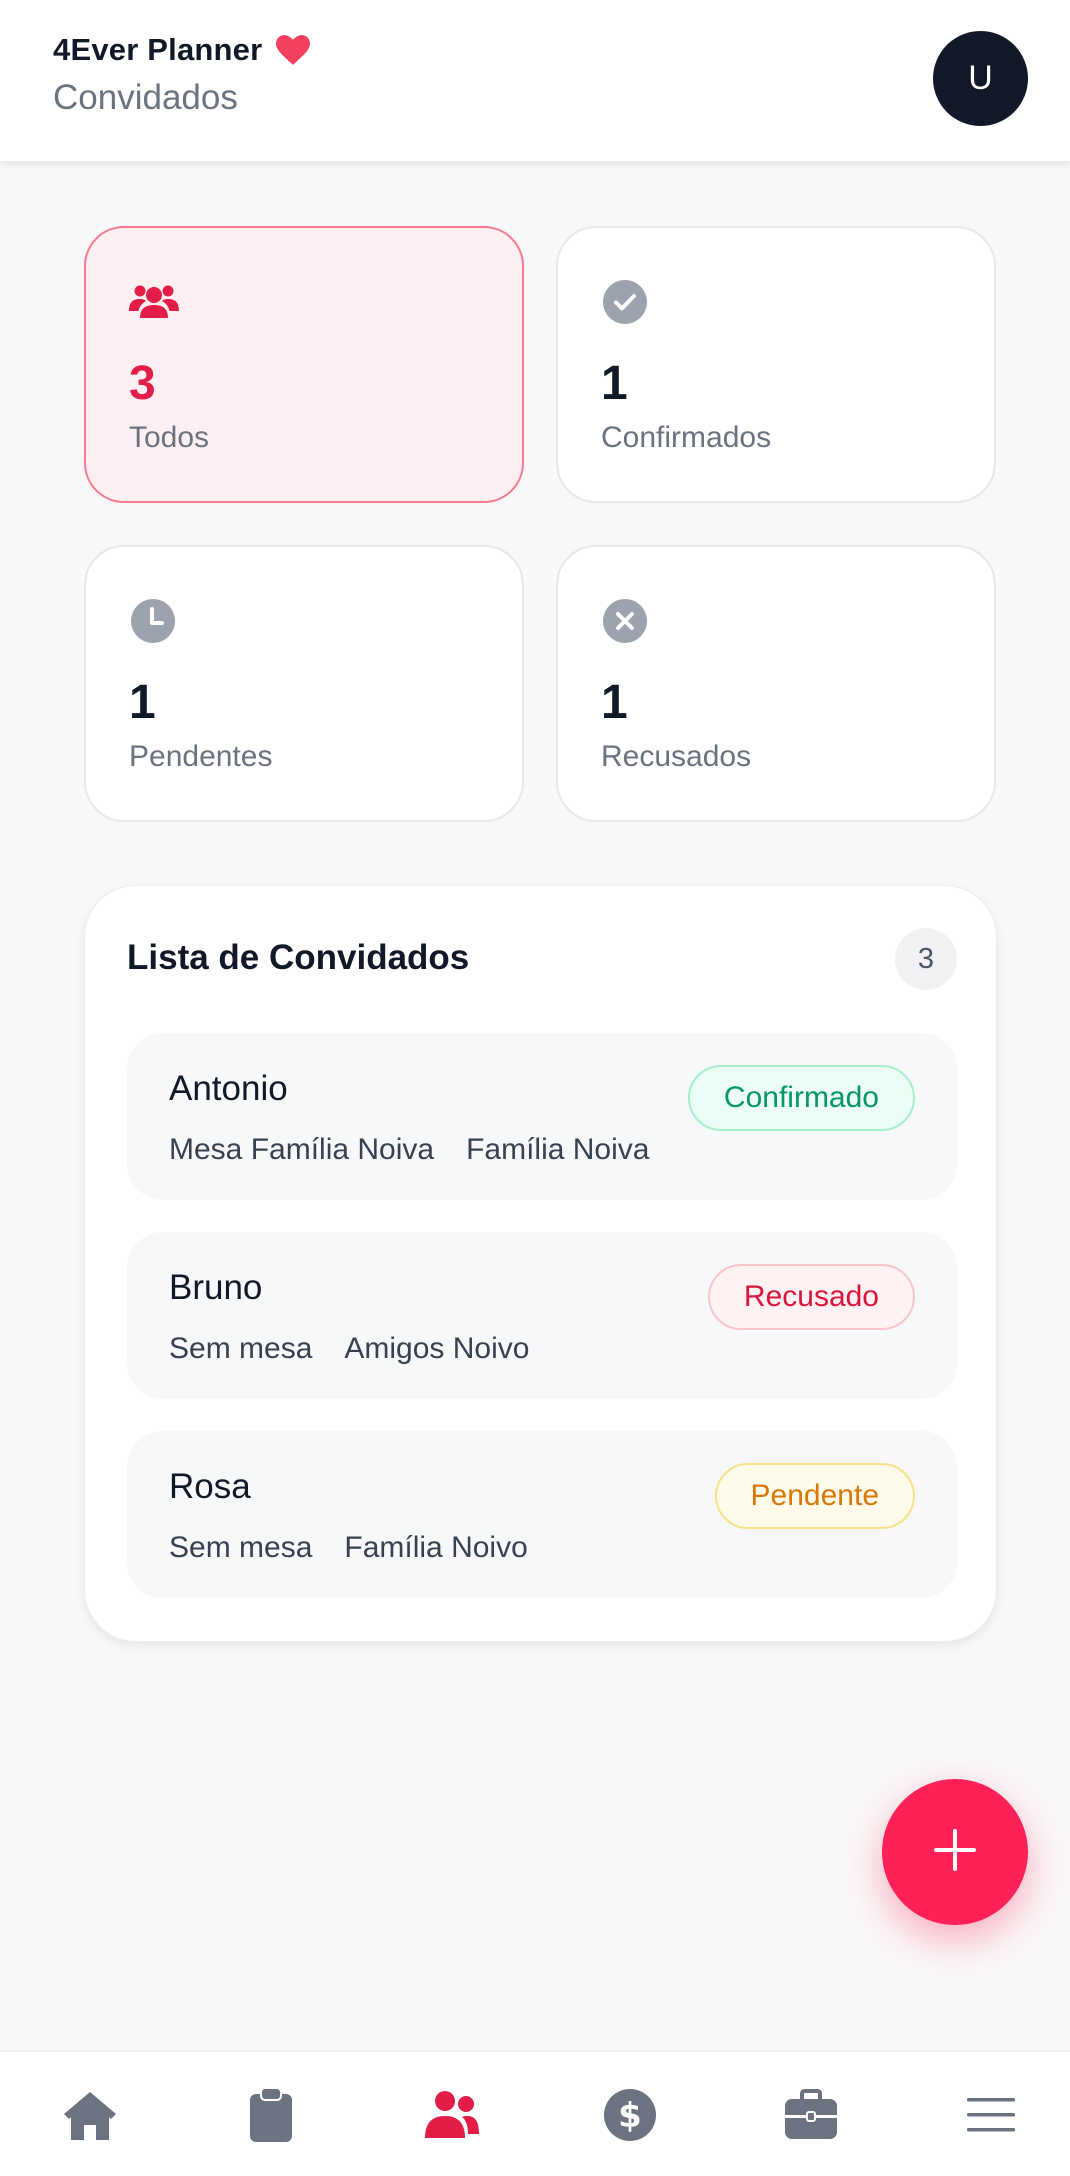  What do you see at coordinates (814, 1496) in the screenshot?
I see `status-badge: Pendente` at bounding box center [814, 1496].